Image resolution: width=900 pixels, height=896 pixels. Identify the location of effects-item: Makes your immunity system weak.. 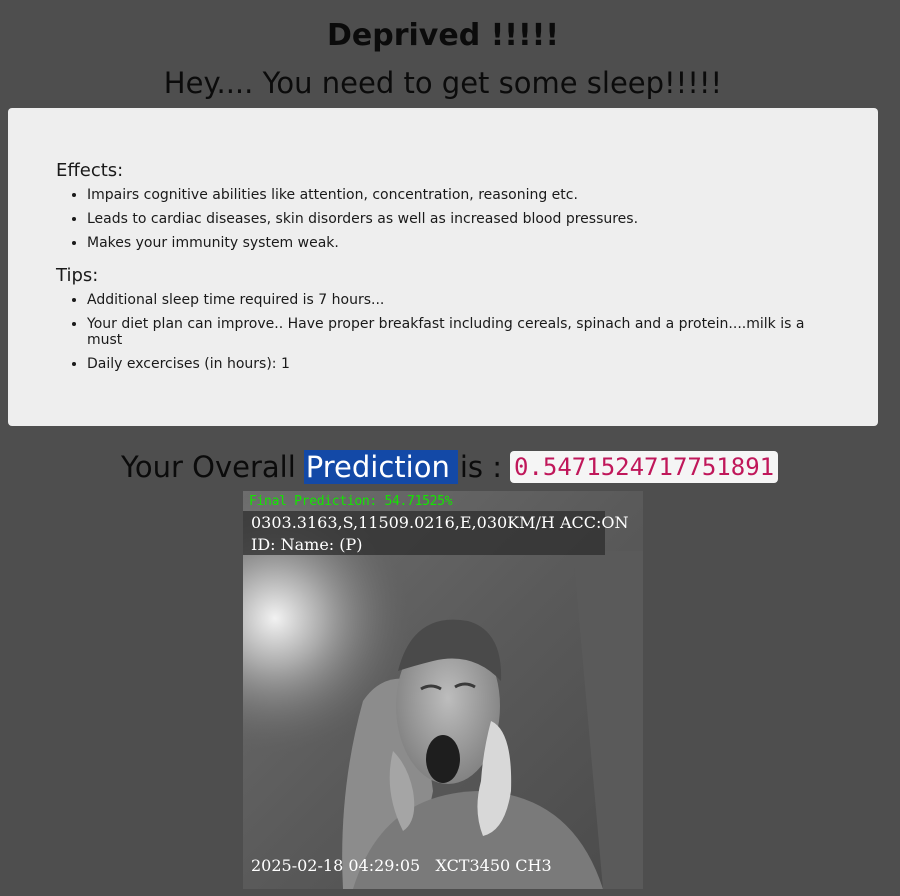
(467, 243).